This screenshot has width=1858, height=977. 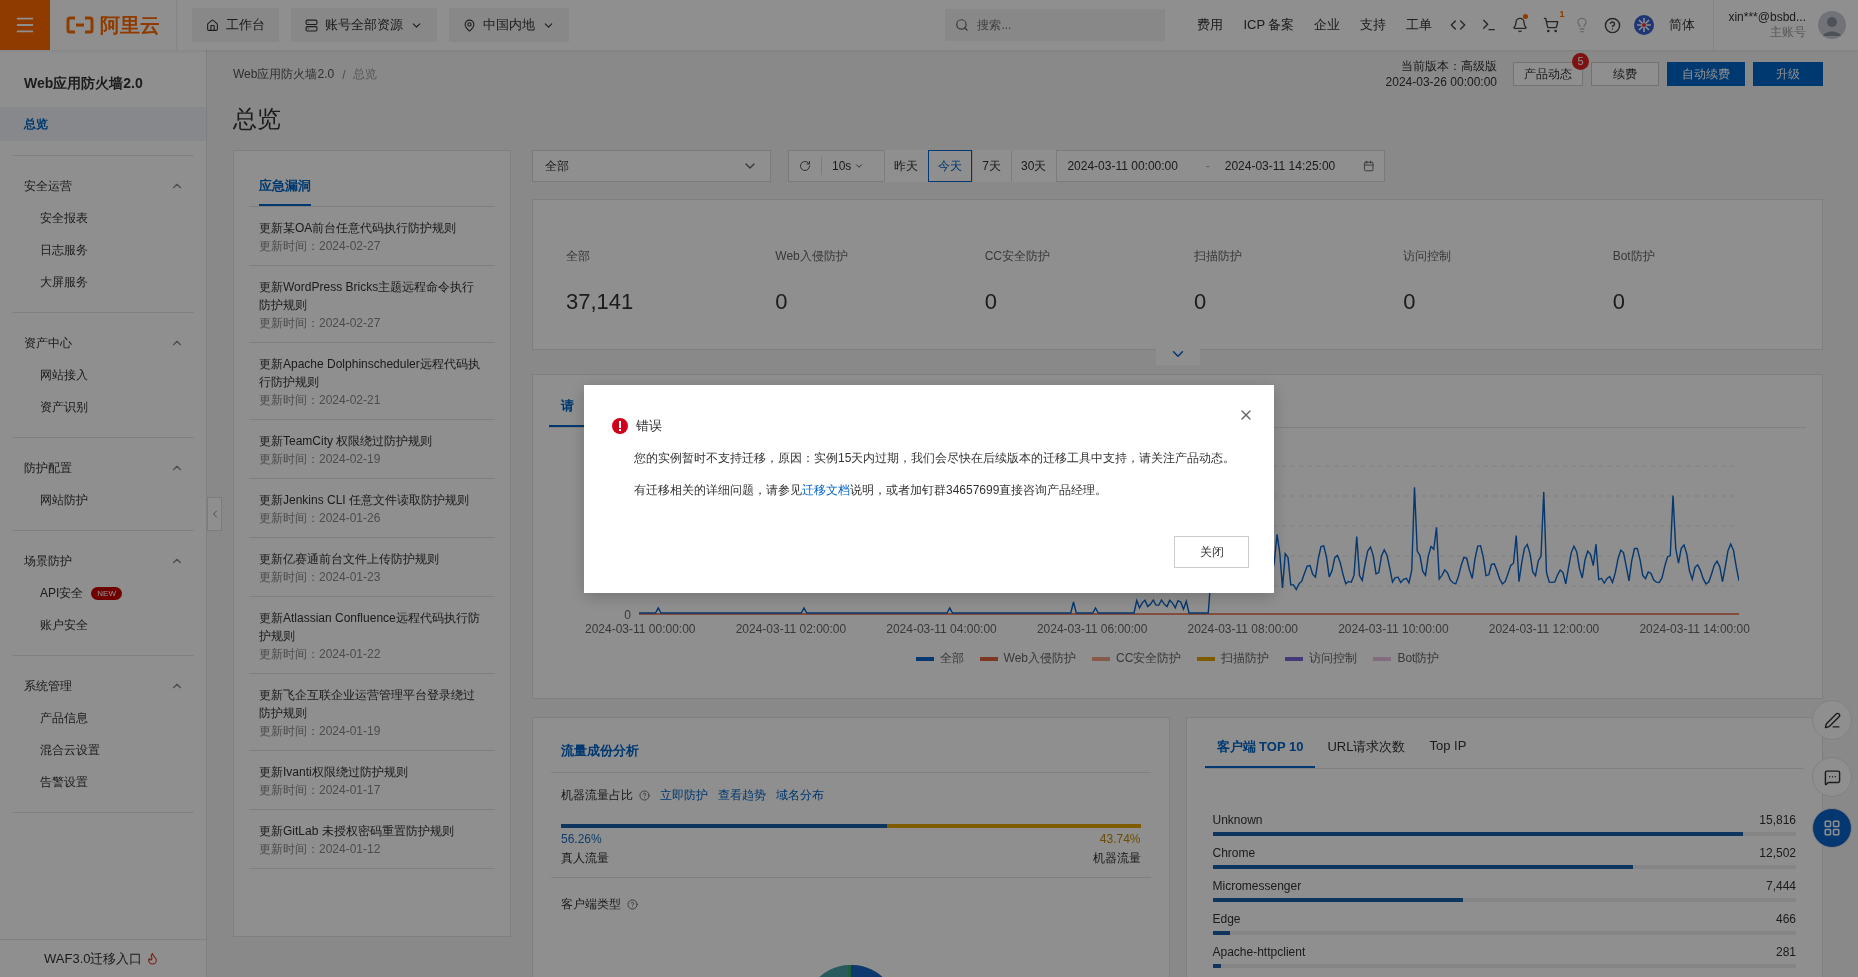 I want to click on axis-label: 2024-03-11 14:00:00, so click(x=1694, y=629).